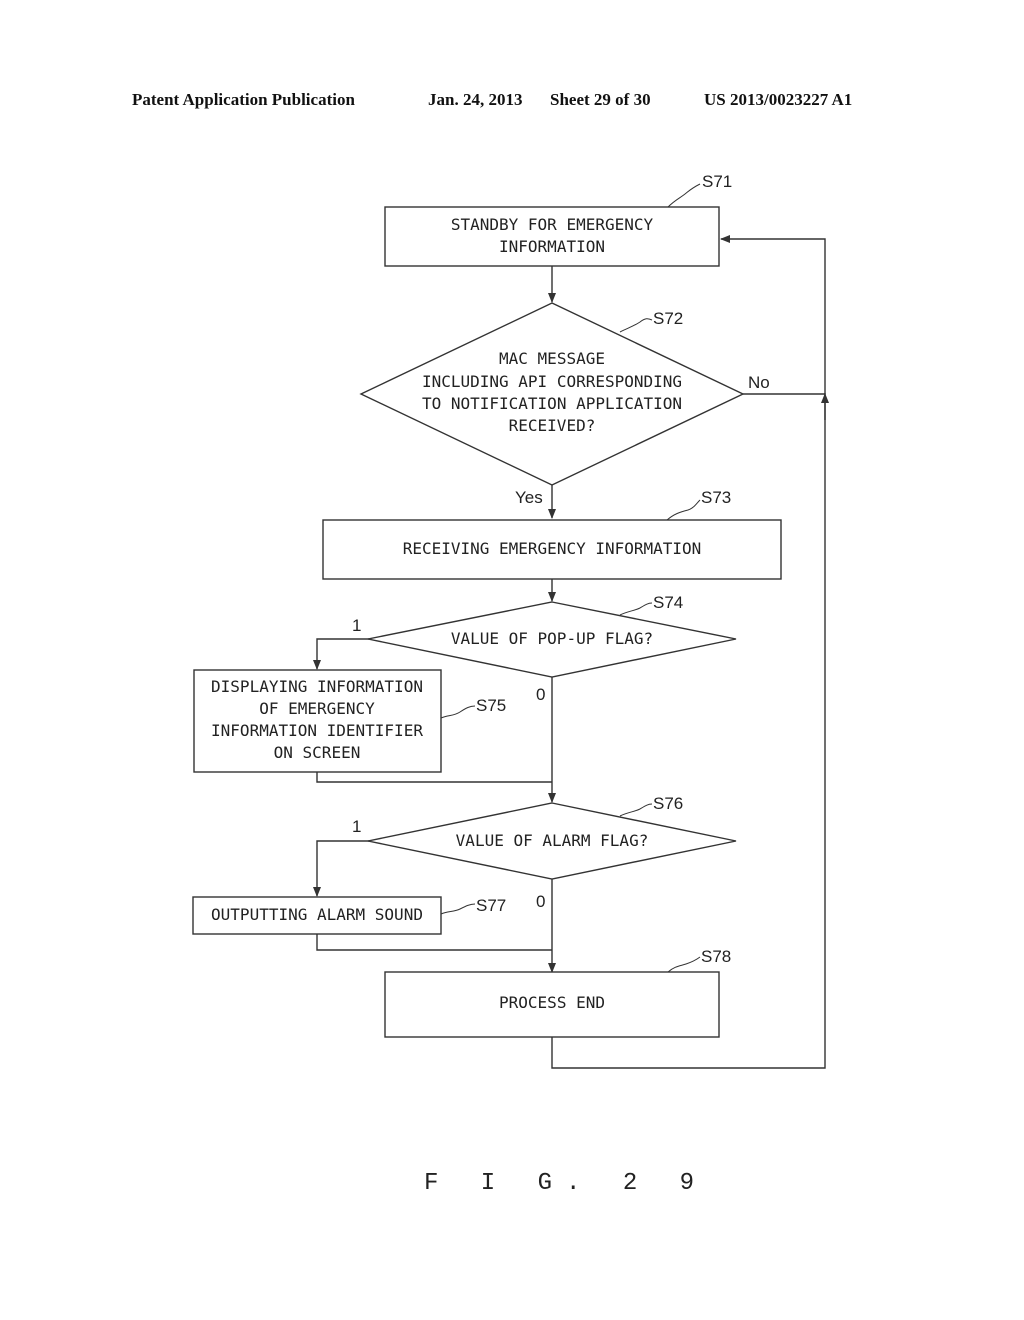 The width and height of the screenshot is (1024, 1320). I want to click on step-s71: STANDBY FOR EMERGENCY INFORMATION S71, so click(558, 219).